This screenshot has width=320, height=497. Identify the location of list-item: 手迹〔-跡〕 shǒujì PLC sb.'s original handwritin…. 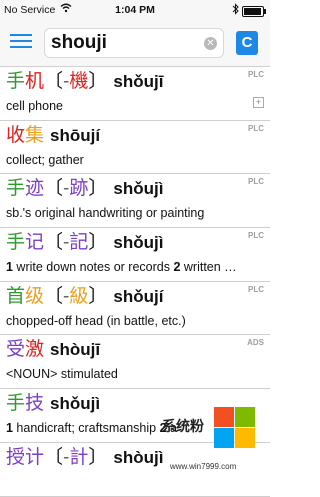
(135, 201).